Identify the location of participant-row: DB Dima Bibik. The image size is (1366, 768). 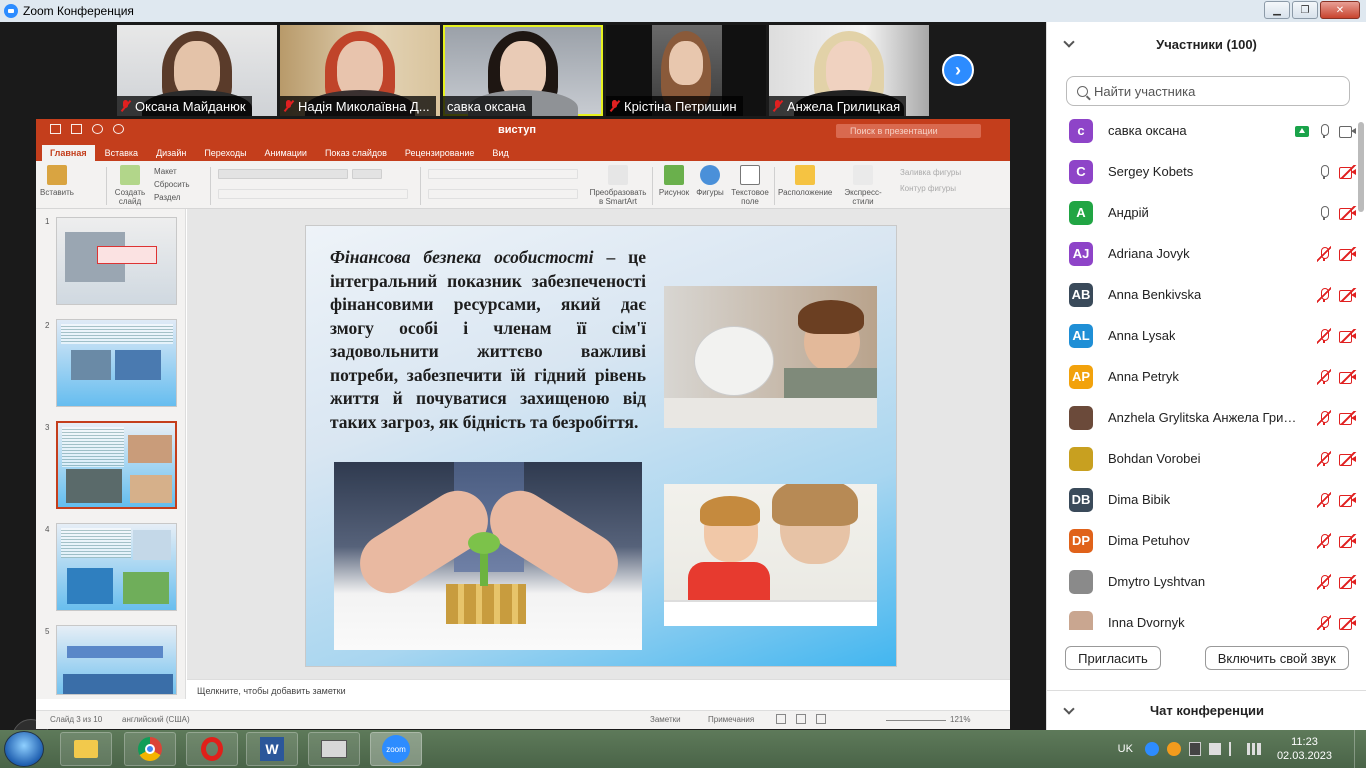
(1202, 499).